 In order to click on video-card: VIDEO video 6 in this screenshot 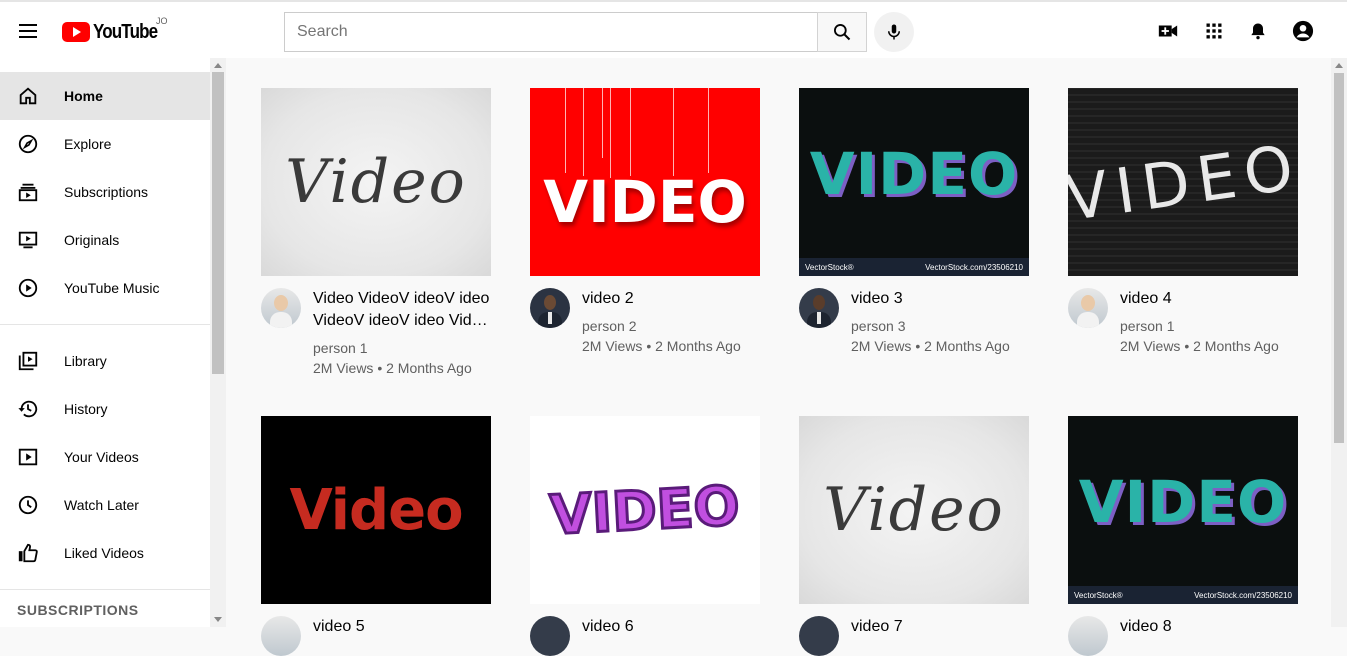, I will do `click(645, 536)`.